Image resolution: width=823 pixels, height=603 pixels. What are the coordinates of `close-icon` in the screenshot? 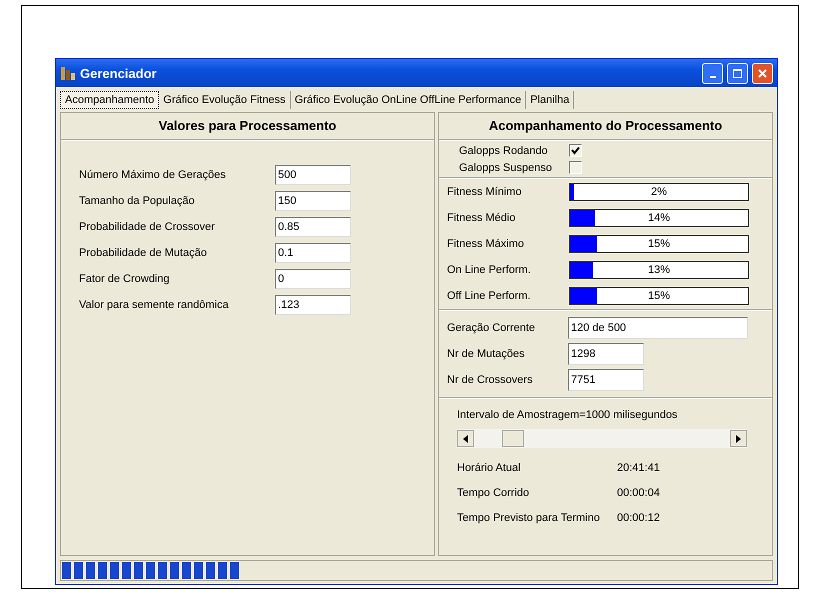 It's located at (762, 73).